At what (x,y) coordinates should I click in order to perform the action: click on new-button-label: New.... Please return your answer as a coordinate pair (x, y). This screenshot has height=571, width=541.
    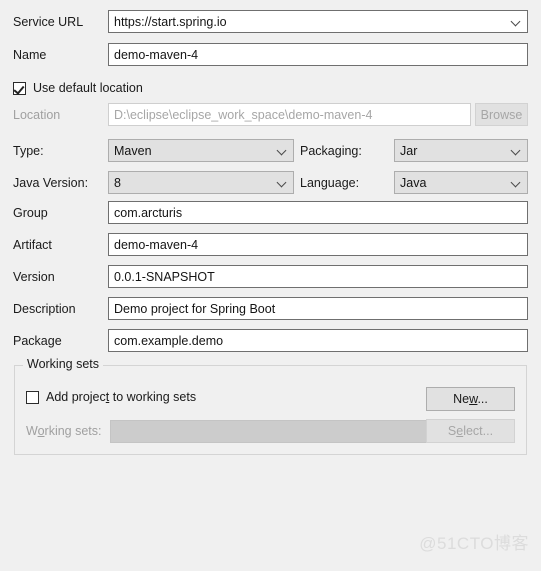
    Looking at the image, I should click on (470, 399).